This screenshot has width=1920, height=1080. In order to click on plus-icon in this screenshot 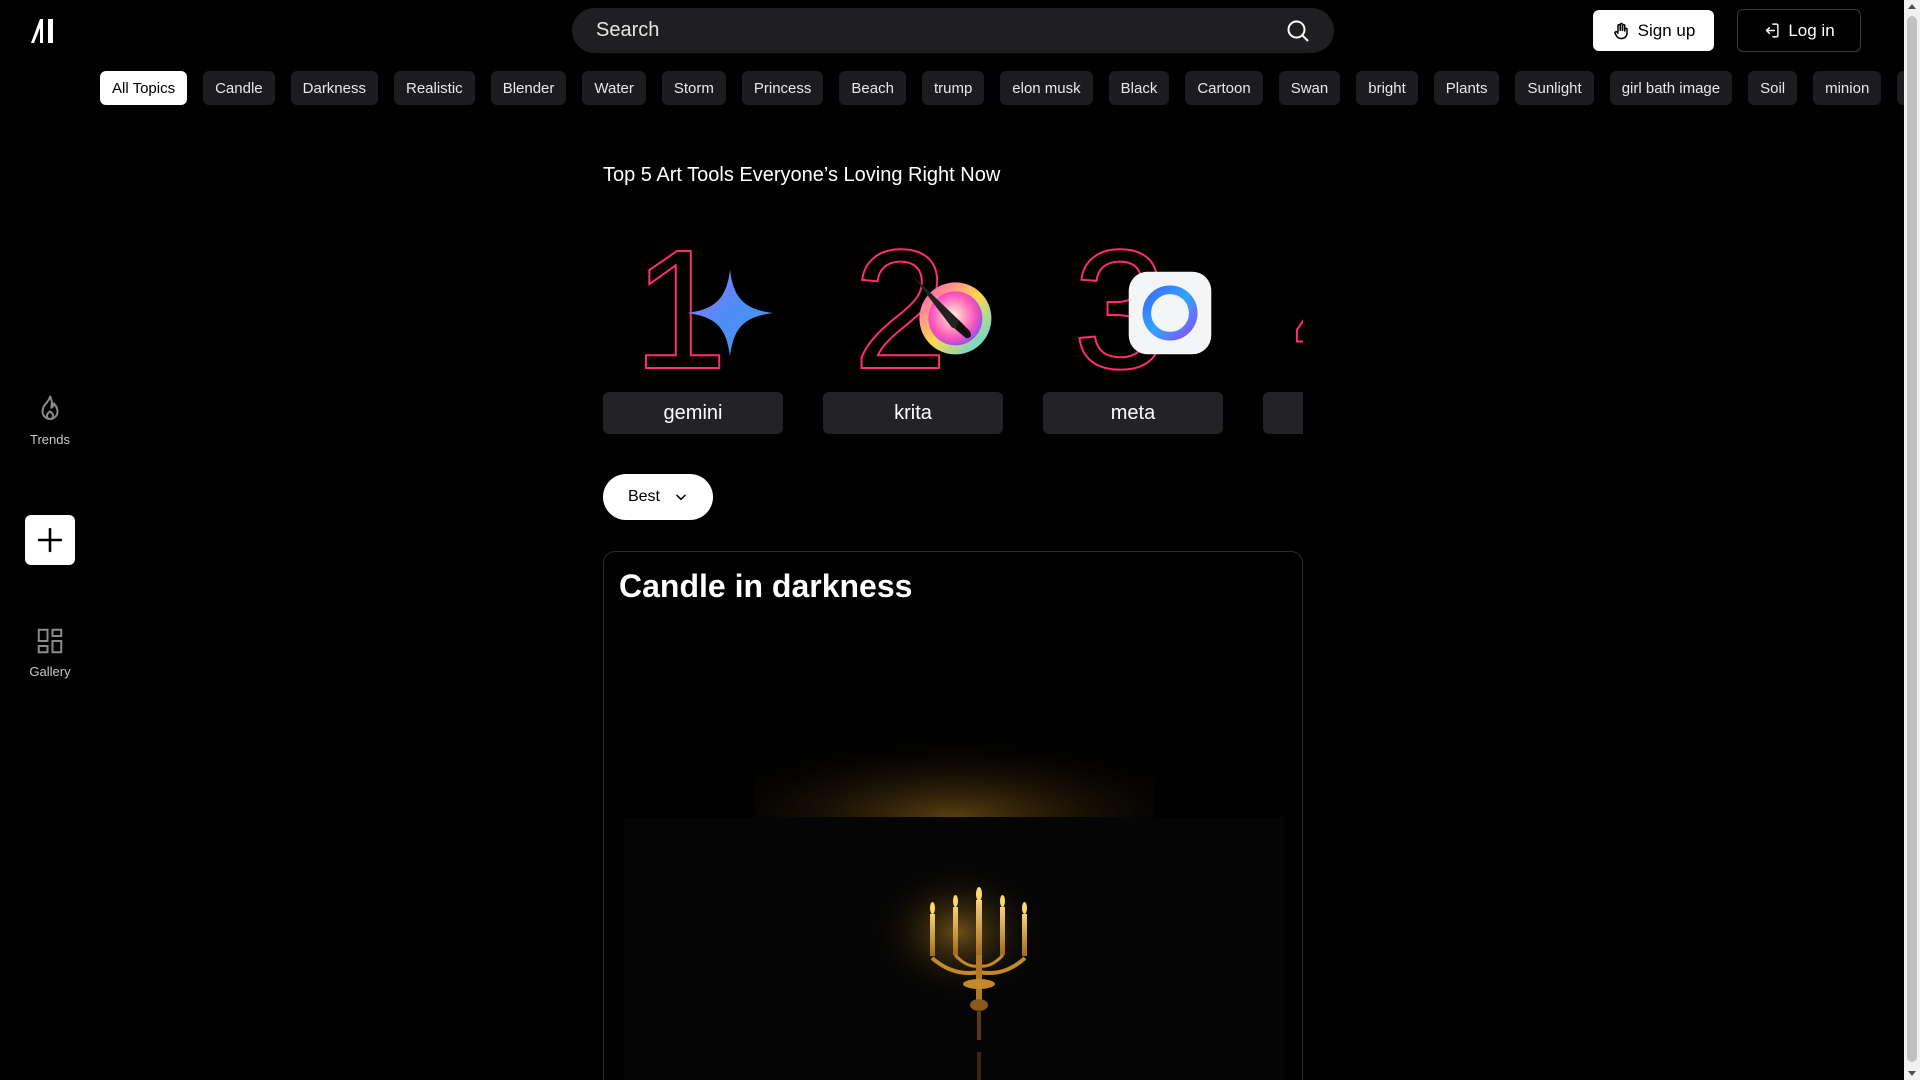, I will do `click(50, 540)`.